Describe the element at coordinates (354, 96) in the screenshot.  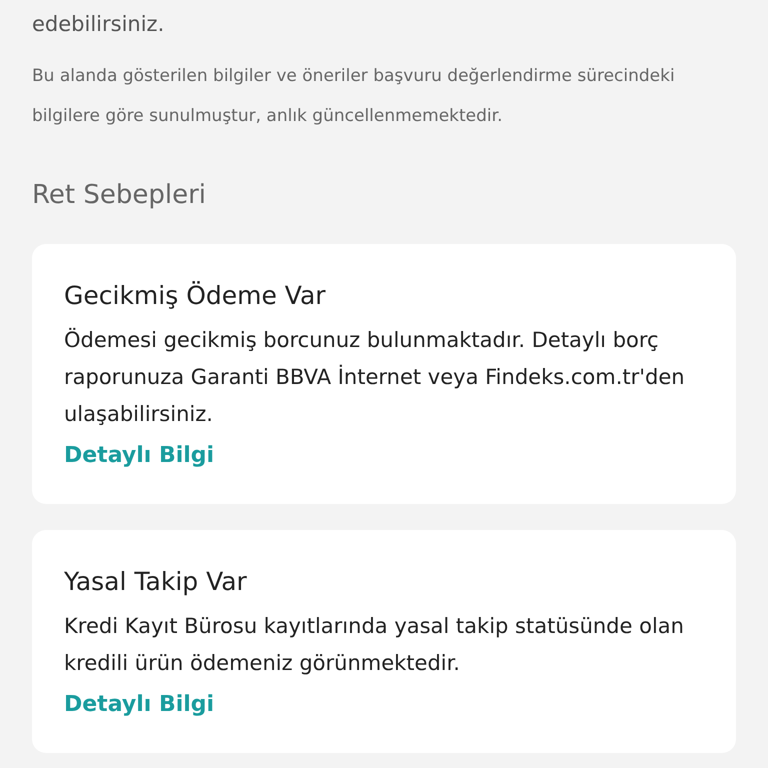
I see `notice-text: Bu alanda gösterilen bilgiler ve öneriler başvuru değerlendirme sürecindeki bilgilere göre sunulmuştur, anlık güncellenmemektedir.` at that location.